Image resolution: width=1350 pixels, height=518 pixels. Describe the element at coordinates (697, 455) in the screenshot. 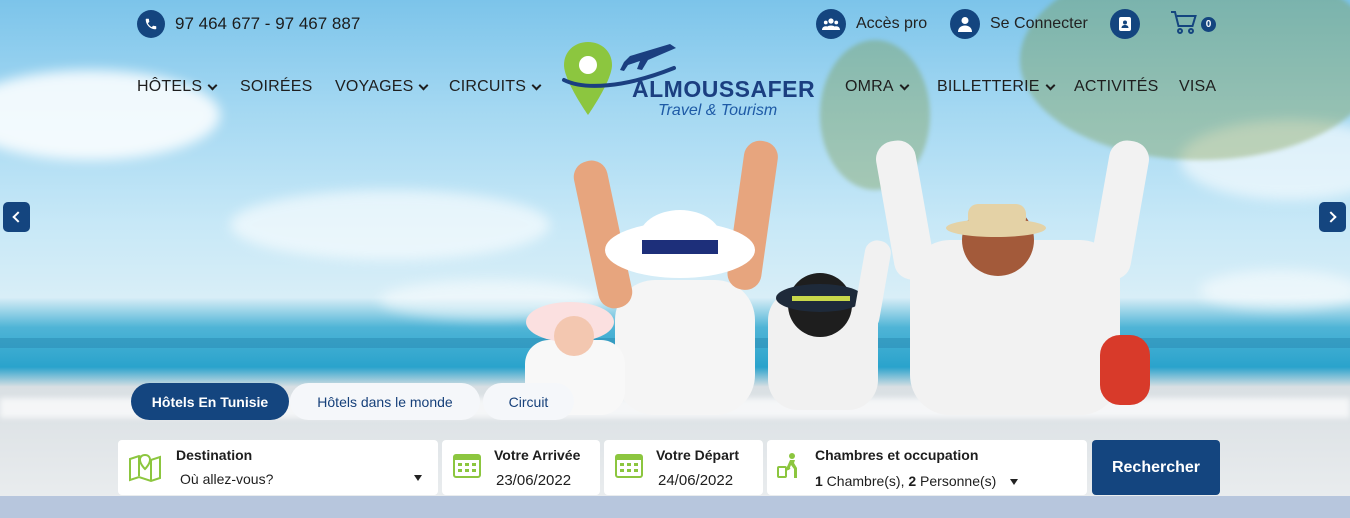

I see `departure-label: Votre Départ` at that location.